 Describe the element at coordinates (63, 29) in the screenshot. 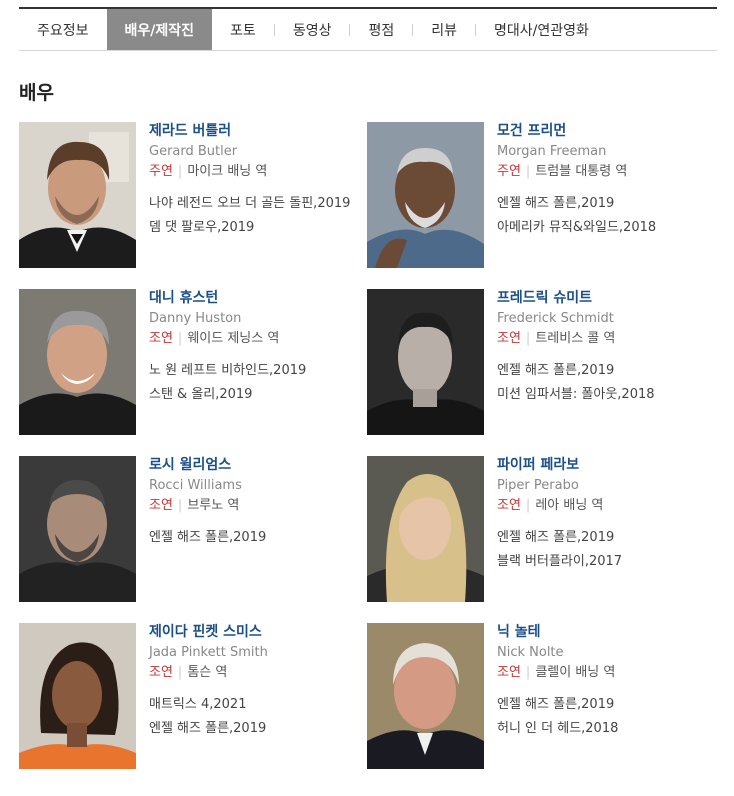

I see `tab-main-info: 주요정보` at that location.